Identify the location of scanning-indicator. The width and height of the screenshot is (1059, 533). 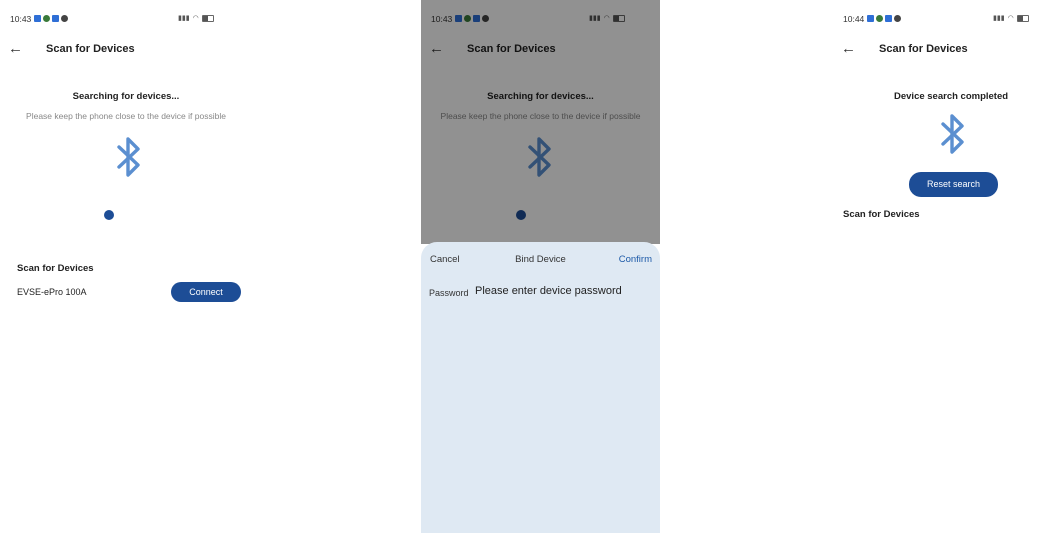
(109, 215).